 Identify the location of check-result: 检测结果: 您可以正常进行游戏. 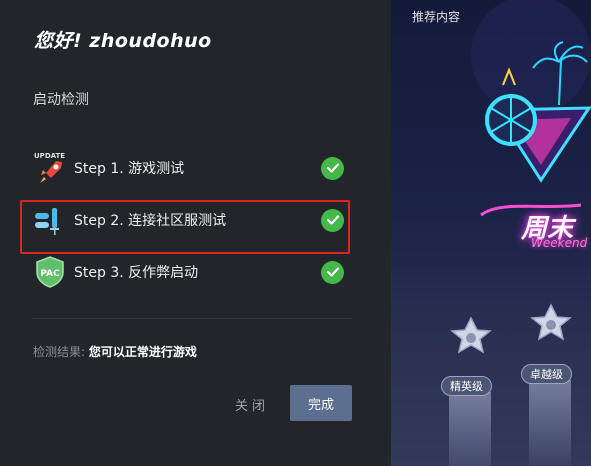
(115, 351).